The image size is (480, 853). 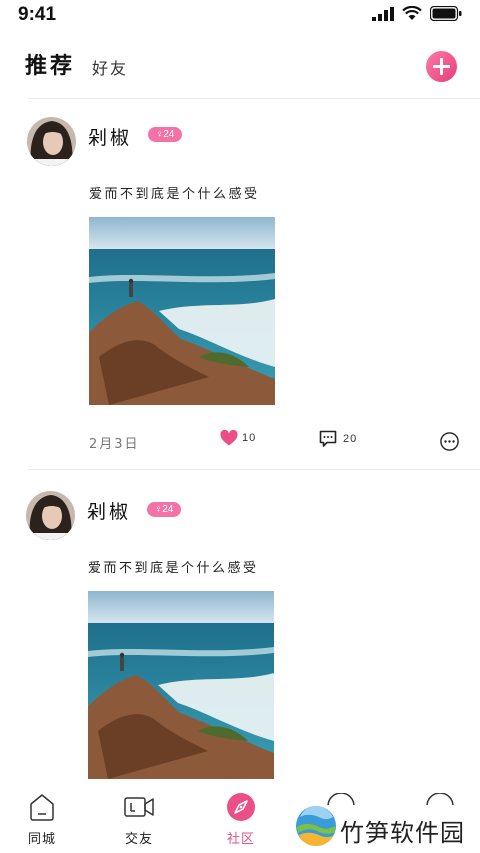 I want to click on post-divider, so click(x=254, y=469).